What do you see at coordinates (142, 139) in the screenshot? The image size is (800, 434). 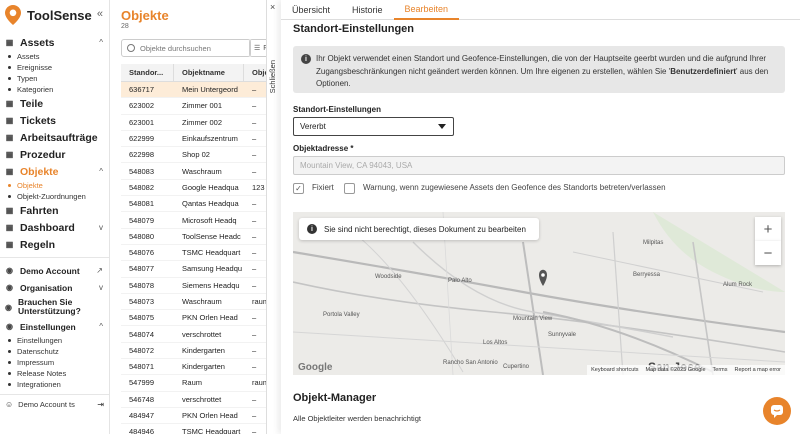 I see `table-cell: 622999` at bounding box center [142, 139].